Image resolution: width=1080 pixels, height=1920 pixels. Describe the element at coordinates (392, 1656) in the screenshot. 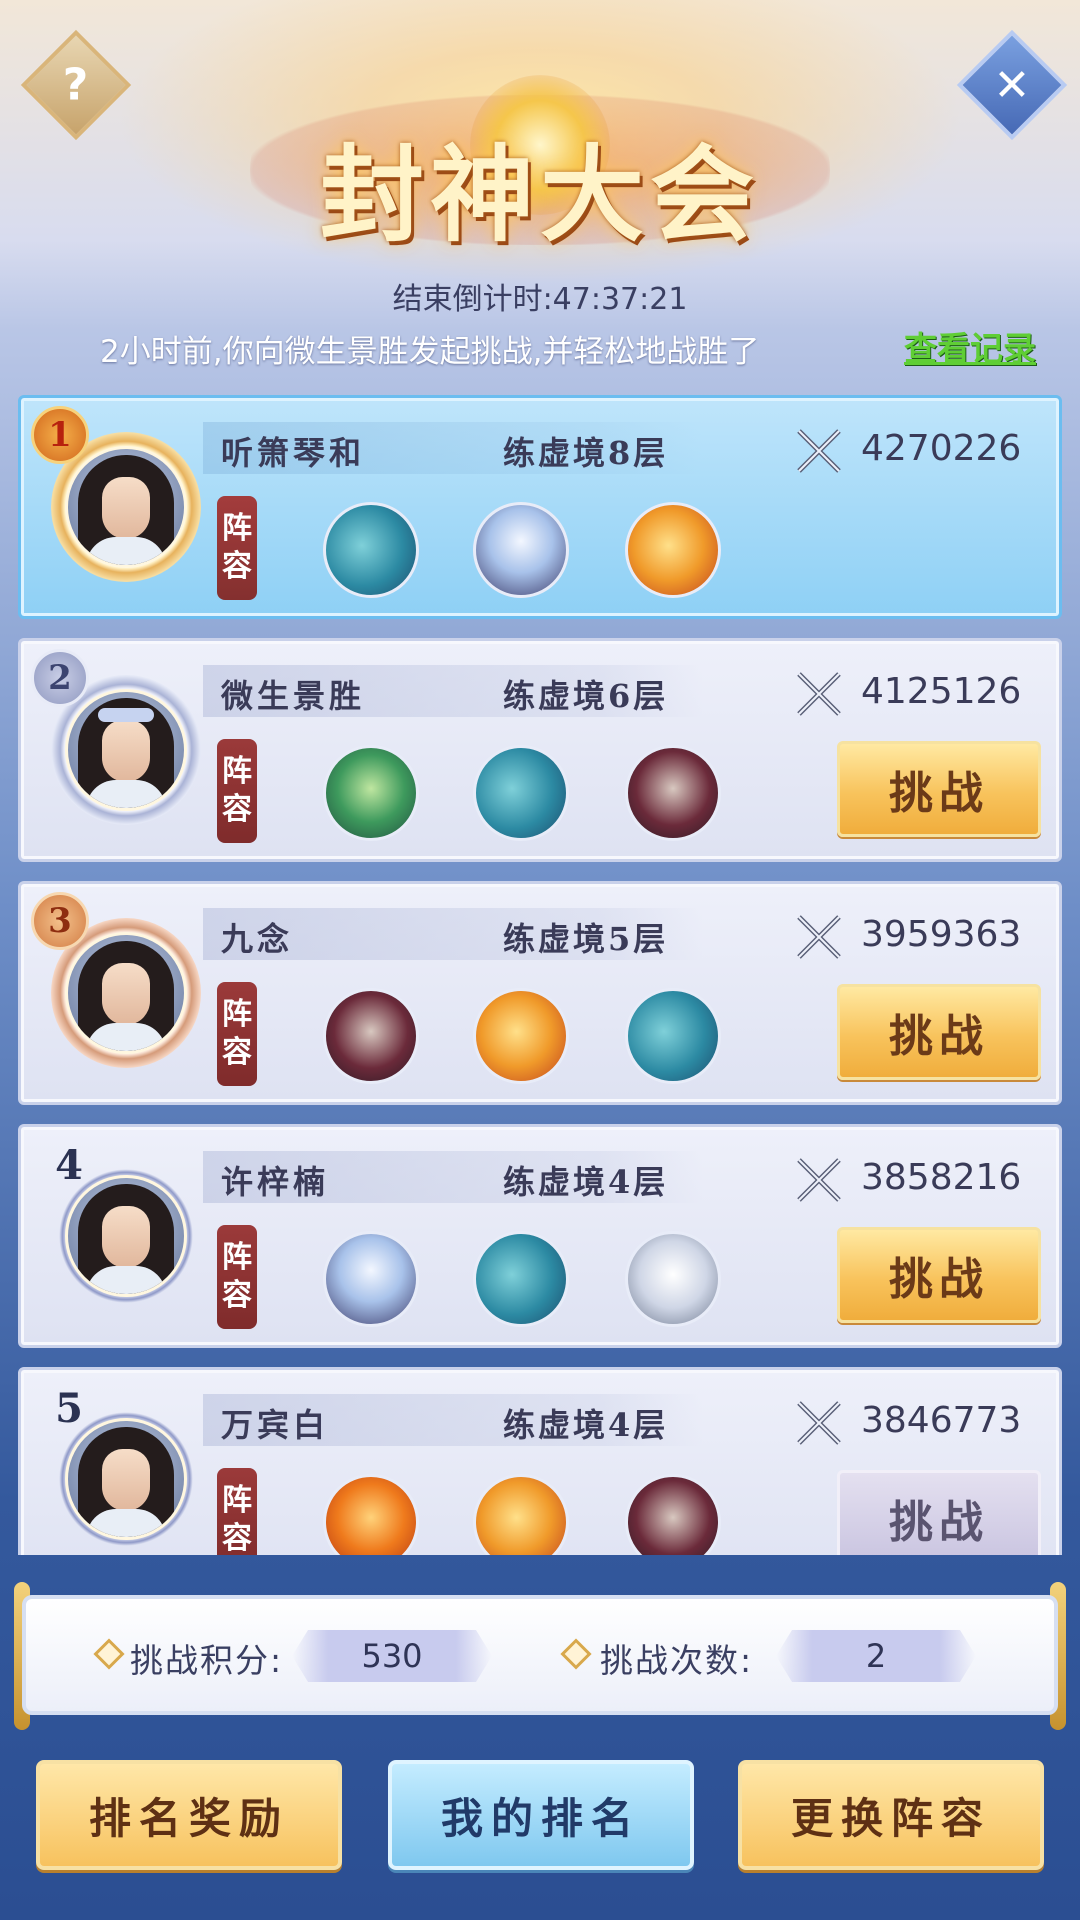

I see `challenge-points-value: 530` at that location.